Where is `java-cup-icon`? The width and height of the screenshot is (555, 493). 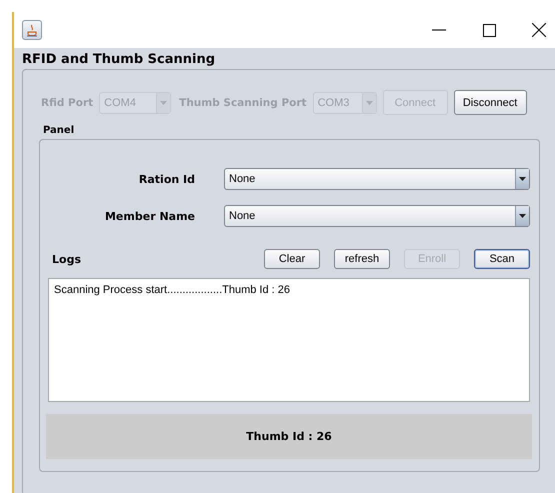 java-cup-icon is located at coordinates (32, 30).